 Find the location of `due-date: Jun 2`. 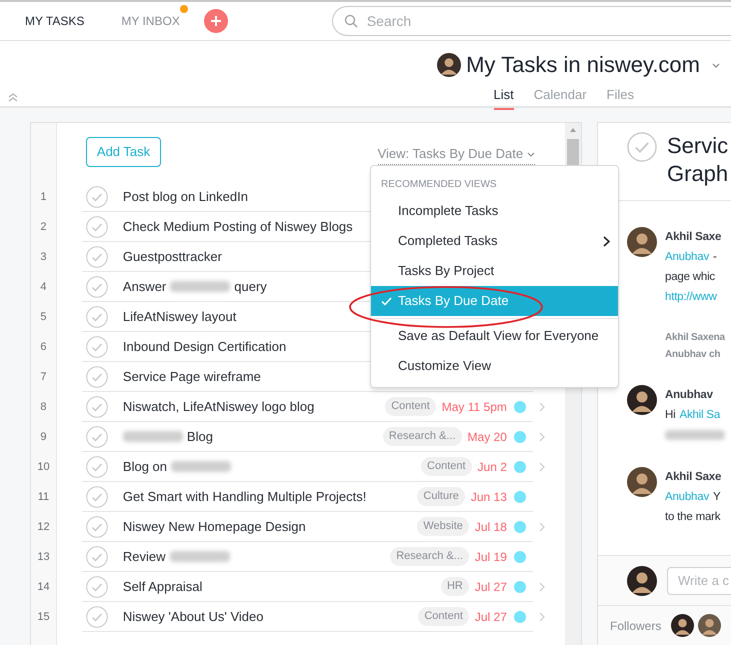

due-date: Jun 2 is located at coordinates (492, 467).